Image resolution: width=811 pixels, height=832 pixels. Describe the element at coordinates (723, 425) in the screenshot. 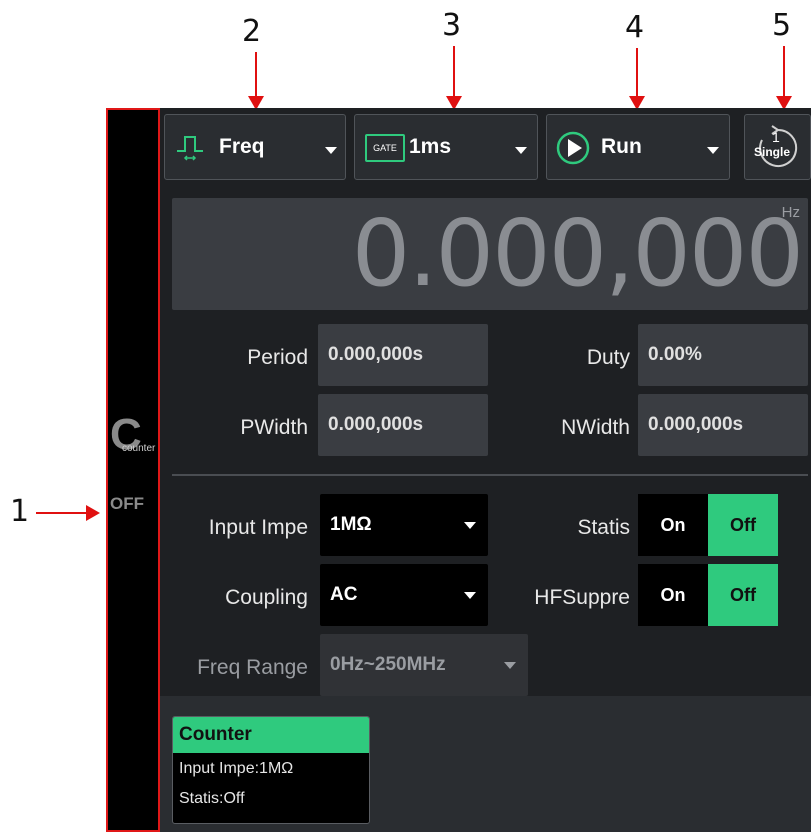

I see `nwidth-value: 0.000,000s` at that location.